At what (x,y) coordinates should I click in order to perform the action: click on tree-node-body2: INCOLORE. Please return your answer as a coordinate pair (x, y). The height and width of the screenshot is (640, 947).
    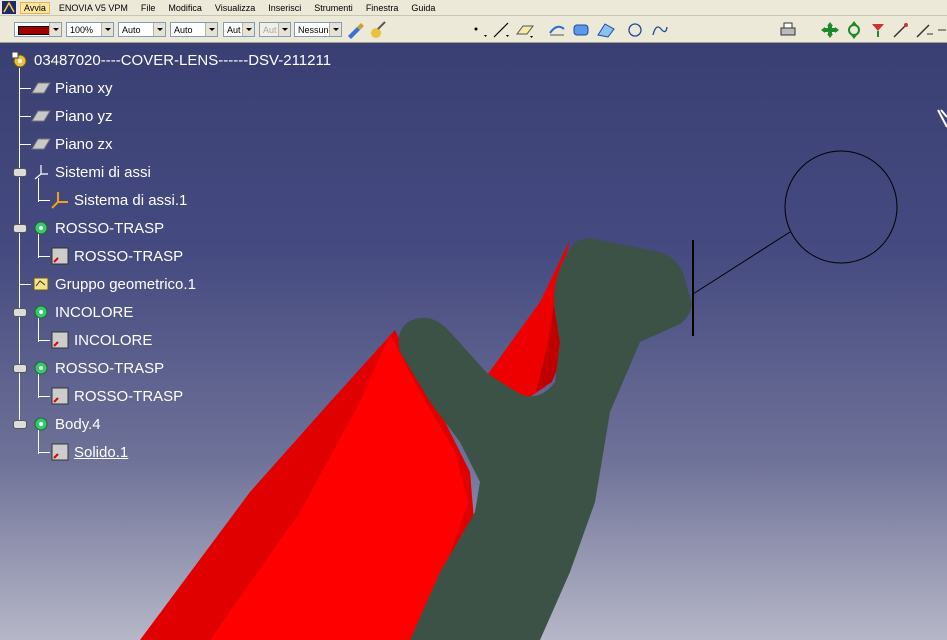
    Looking at the image, I should click on (82, 312).